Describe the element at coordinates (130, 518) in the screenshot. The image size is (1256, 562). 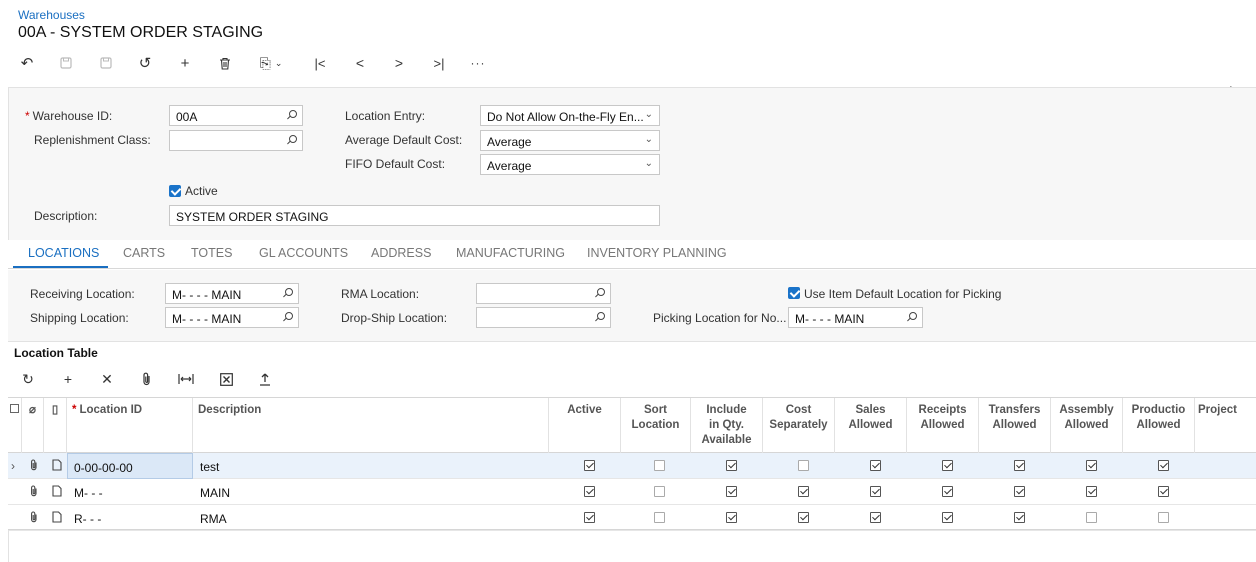
I see `location-id-cell: R- - -` at that location.